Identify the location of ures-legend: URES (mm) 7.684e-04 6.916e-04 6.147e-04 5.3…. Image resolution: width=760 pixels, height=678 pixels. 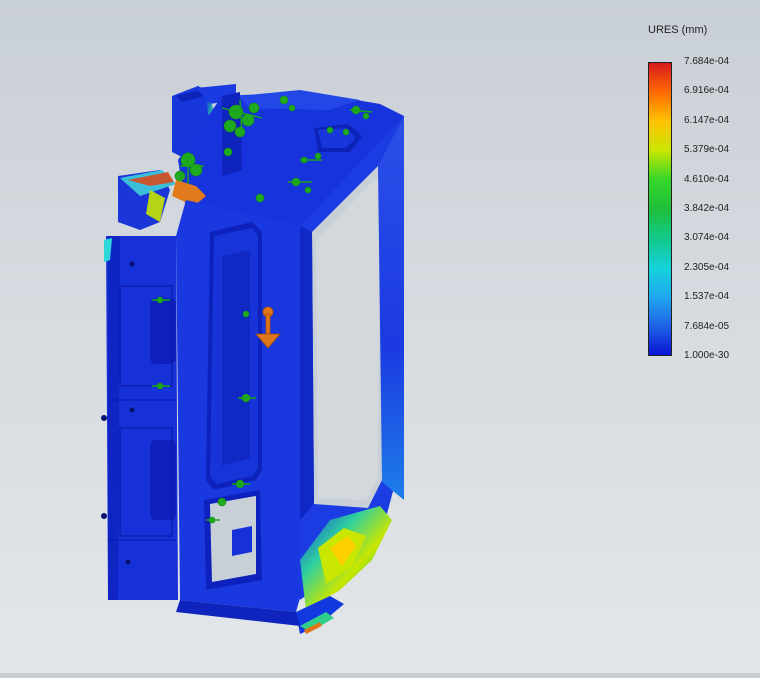
(697, 195).